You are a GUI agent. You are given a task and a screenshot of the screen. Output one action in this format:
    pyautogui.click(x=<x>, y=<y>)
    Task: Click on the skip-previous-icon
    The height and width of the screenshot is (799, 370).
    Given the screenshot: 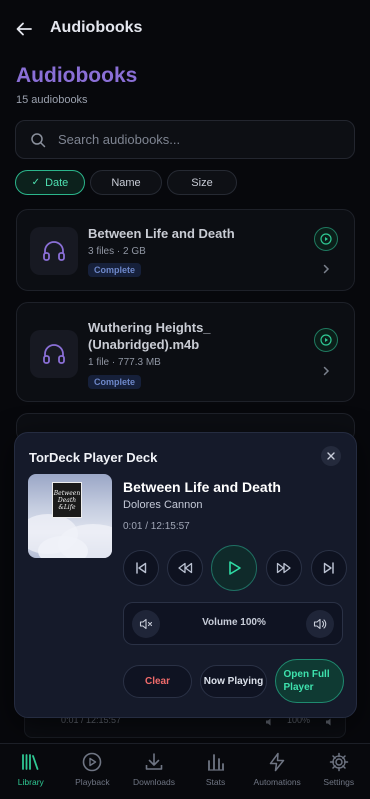 What is the action you would take?
    pyautogui.click(x=141, y=568)
    